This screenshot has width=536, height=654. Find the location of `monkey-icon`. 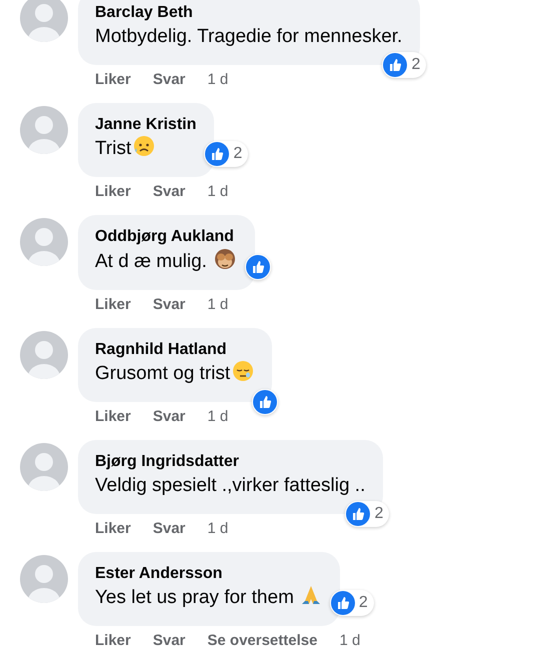

monkey-icon is located at coordinates (224, 259).